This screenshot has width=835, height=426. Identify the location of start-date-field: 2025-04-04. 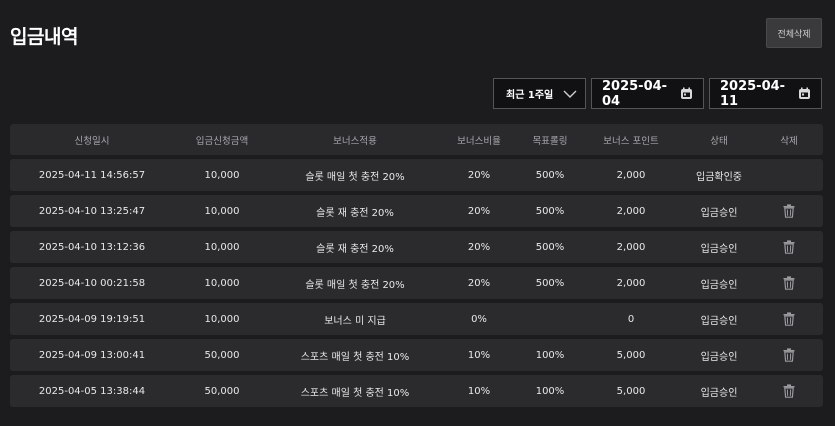
(647, 93).